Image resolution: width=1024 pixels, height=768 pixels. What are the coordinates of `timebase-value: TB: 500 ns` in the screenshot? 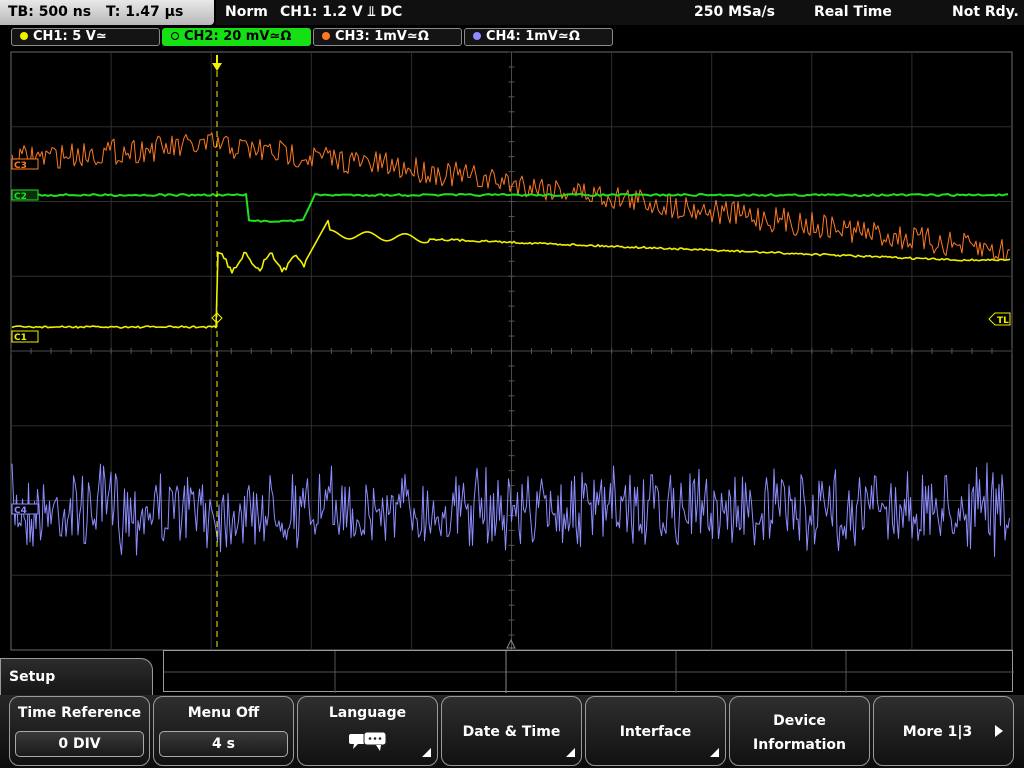 It's located at (50, 12).